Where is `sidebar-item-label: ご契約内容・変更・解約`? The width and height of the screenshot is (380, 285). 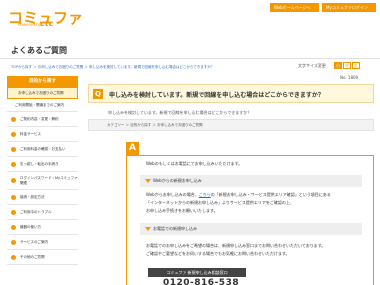 sidebar-item-label: ご契約内容・変更・解約 is located at coordinates (39, 118).